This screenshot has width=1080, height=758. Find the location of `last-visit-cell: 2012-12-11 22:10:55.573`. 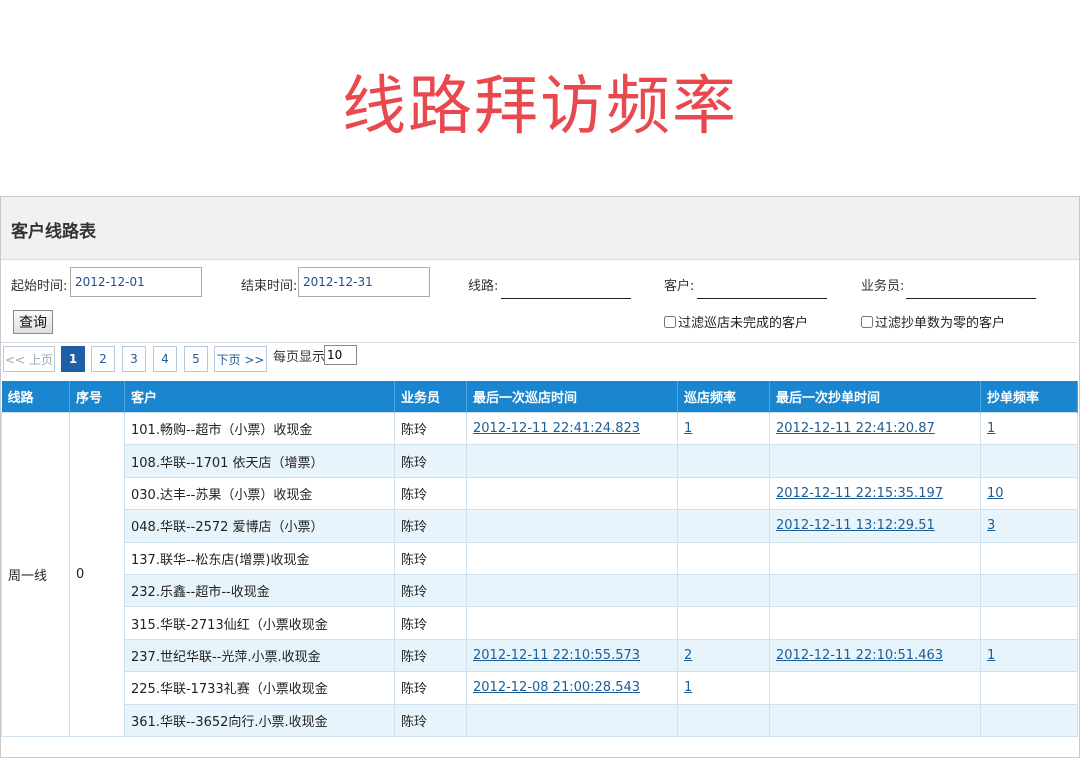

last-visit-cell: 2012-12-11 22:10:55.573 is located at coordinates (572, 655).